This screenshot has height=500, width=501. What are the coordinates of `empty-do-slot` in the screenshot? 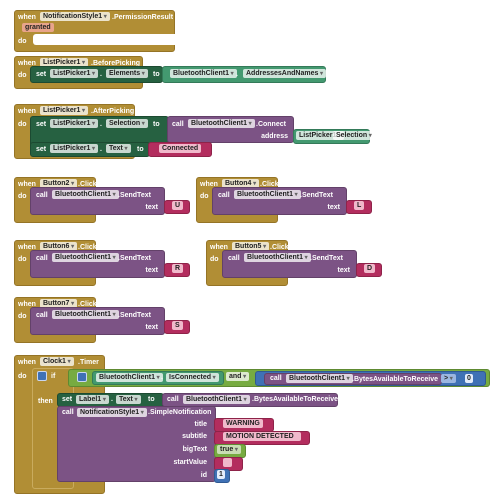 It's located at (104, 39).